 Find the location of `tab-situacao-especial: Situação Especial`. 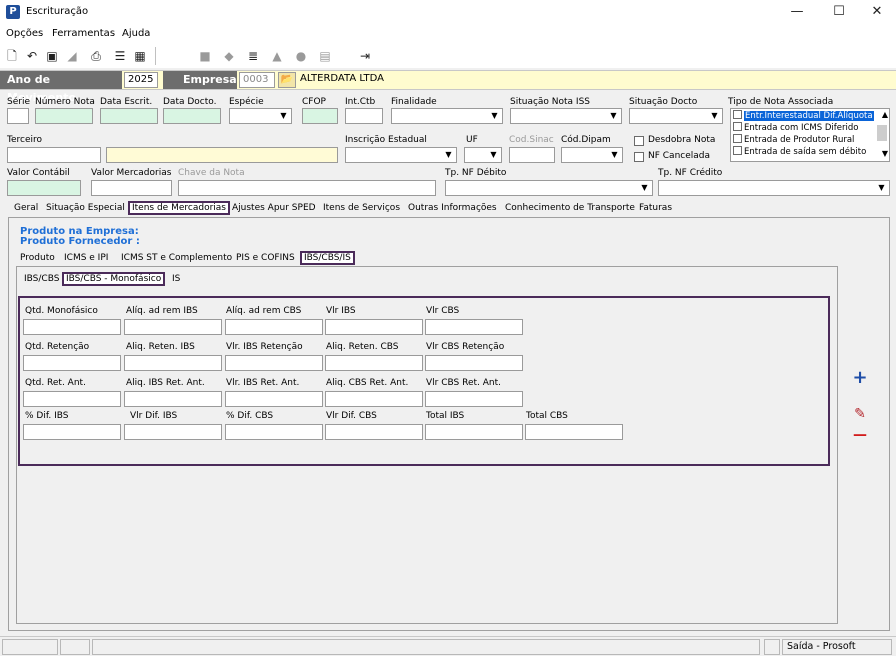

tab-situacao-especial: Situação Especial is located at coordinates (85, 208).